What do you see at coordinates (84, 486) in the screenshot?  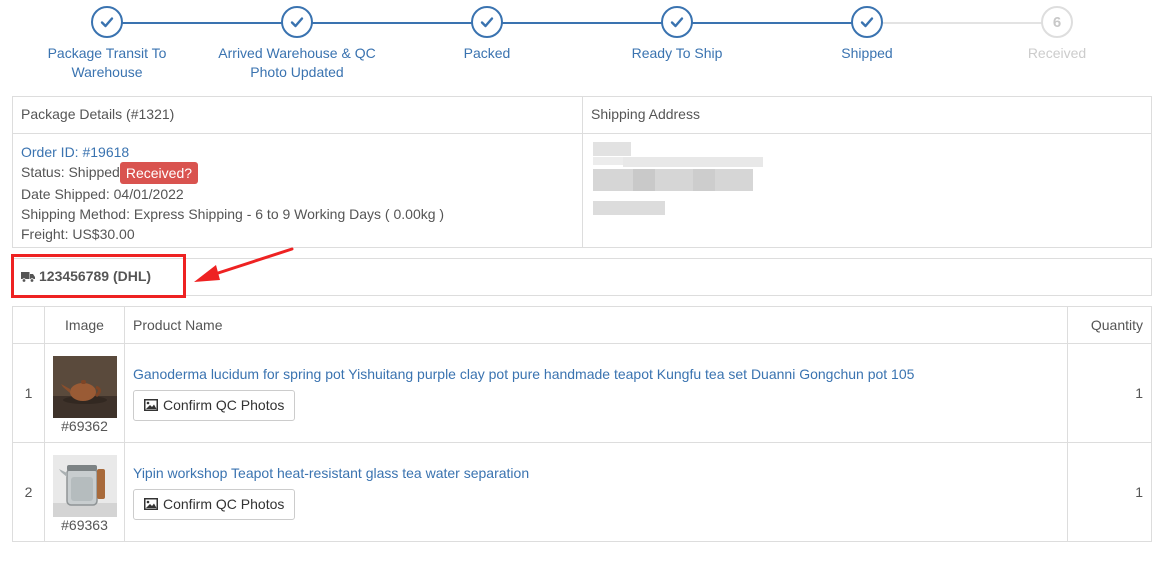 I see `glass-teapot-photo` at bounding box center [84, 486].